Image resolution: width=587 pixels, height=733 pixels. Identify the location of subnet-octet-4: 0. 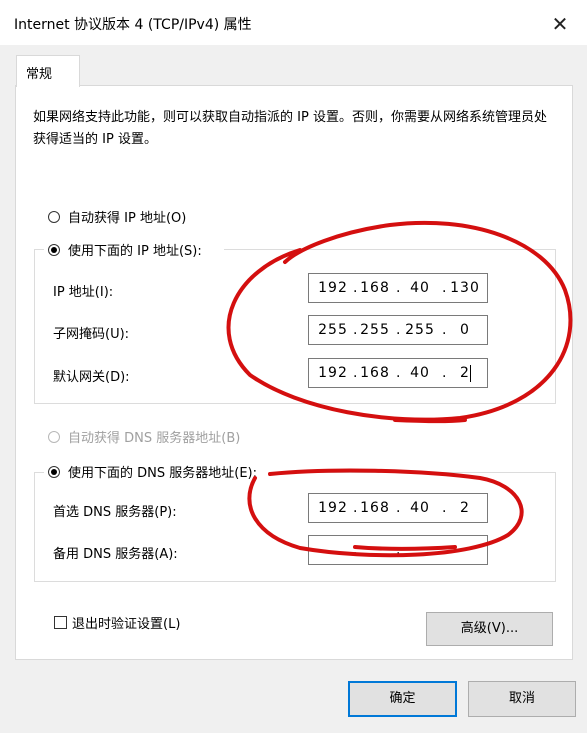
(465, 330).